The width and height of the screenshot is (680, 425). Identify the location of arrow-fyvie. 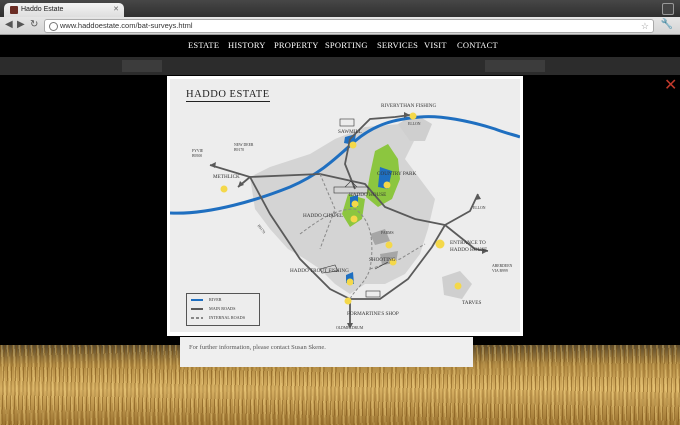
(213, 165).